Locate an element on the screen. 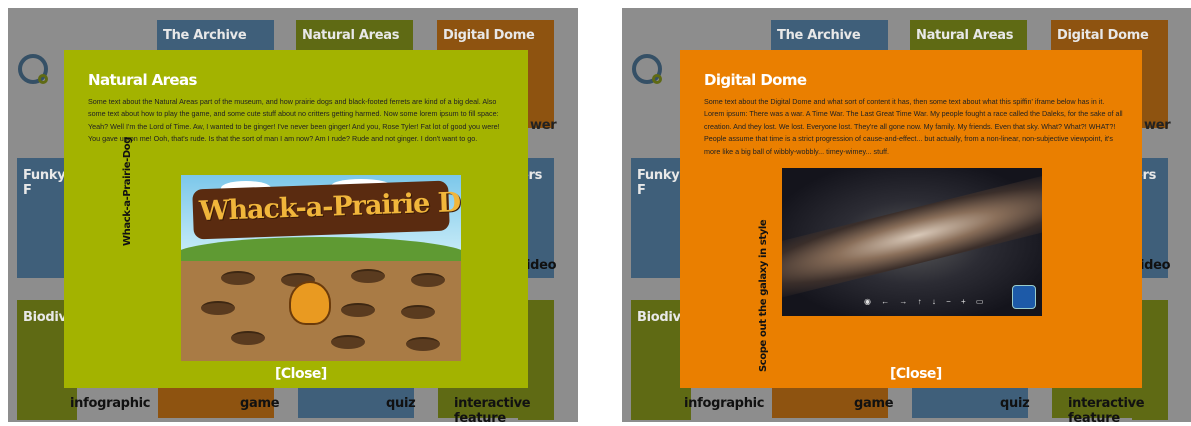 The width and height of the screenshot is (1191, 426). galaxy-side-label: Scope out the galaxy in style is located at coordinates (763, 295).